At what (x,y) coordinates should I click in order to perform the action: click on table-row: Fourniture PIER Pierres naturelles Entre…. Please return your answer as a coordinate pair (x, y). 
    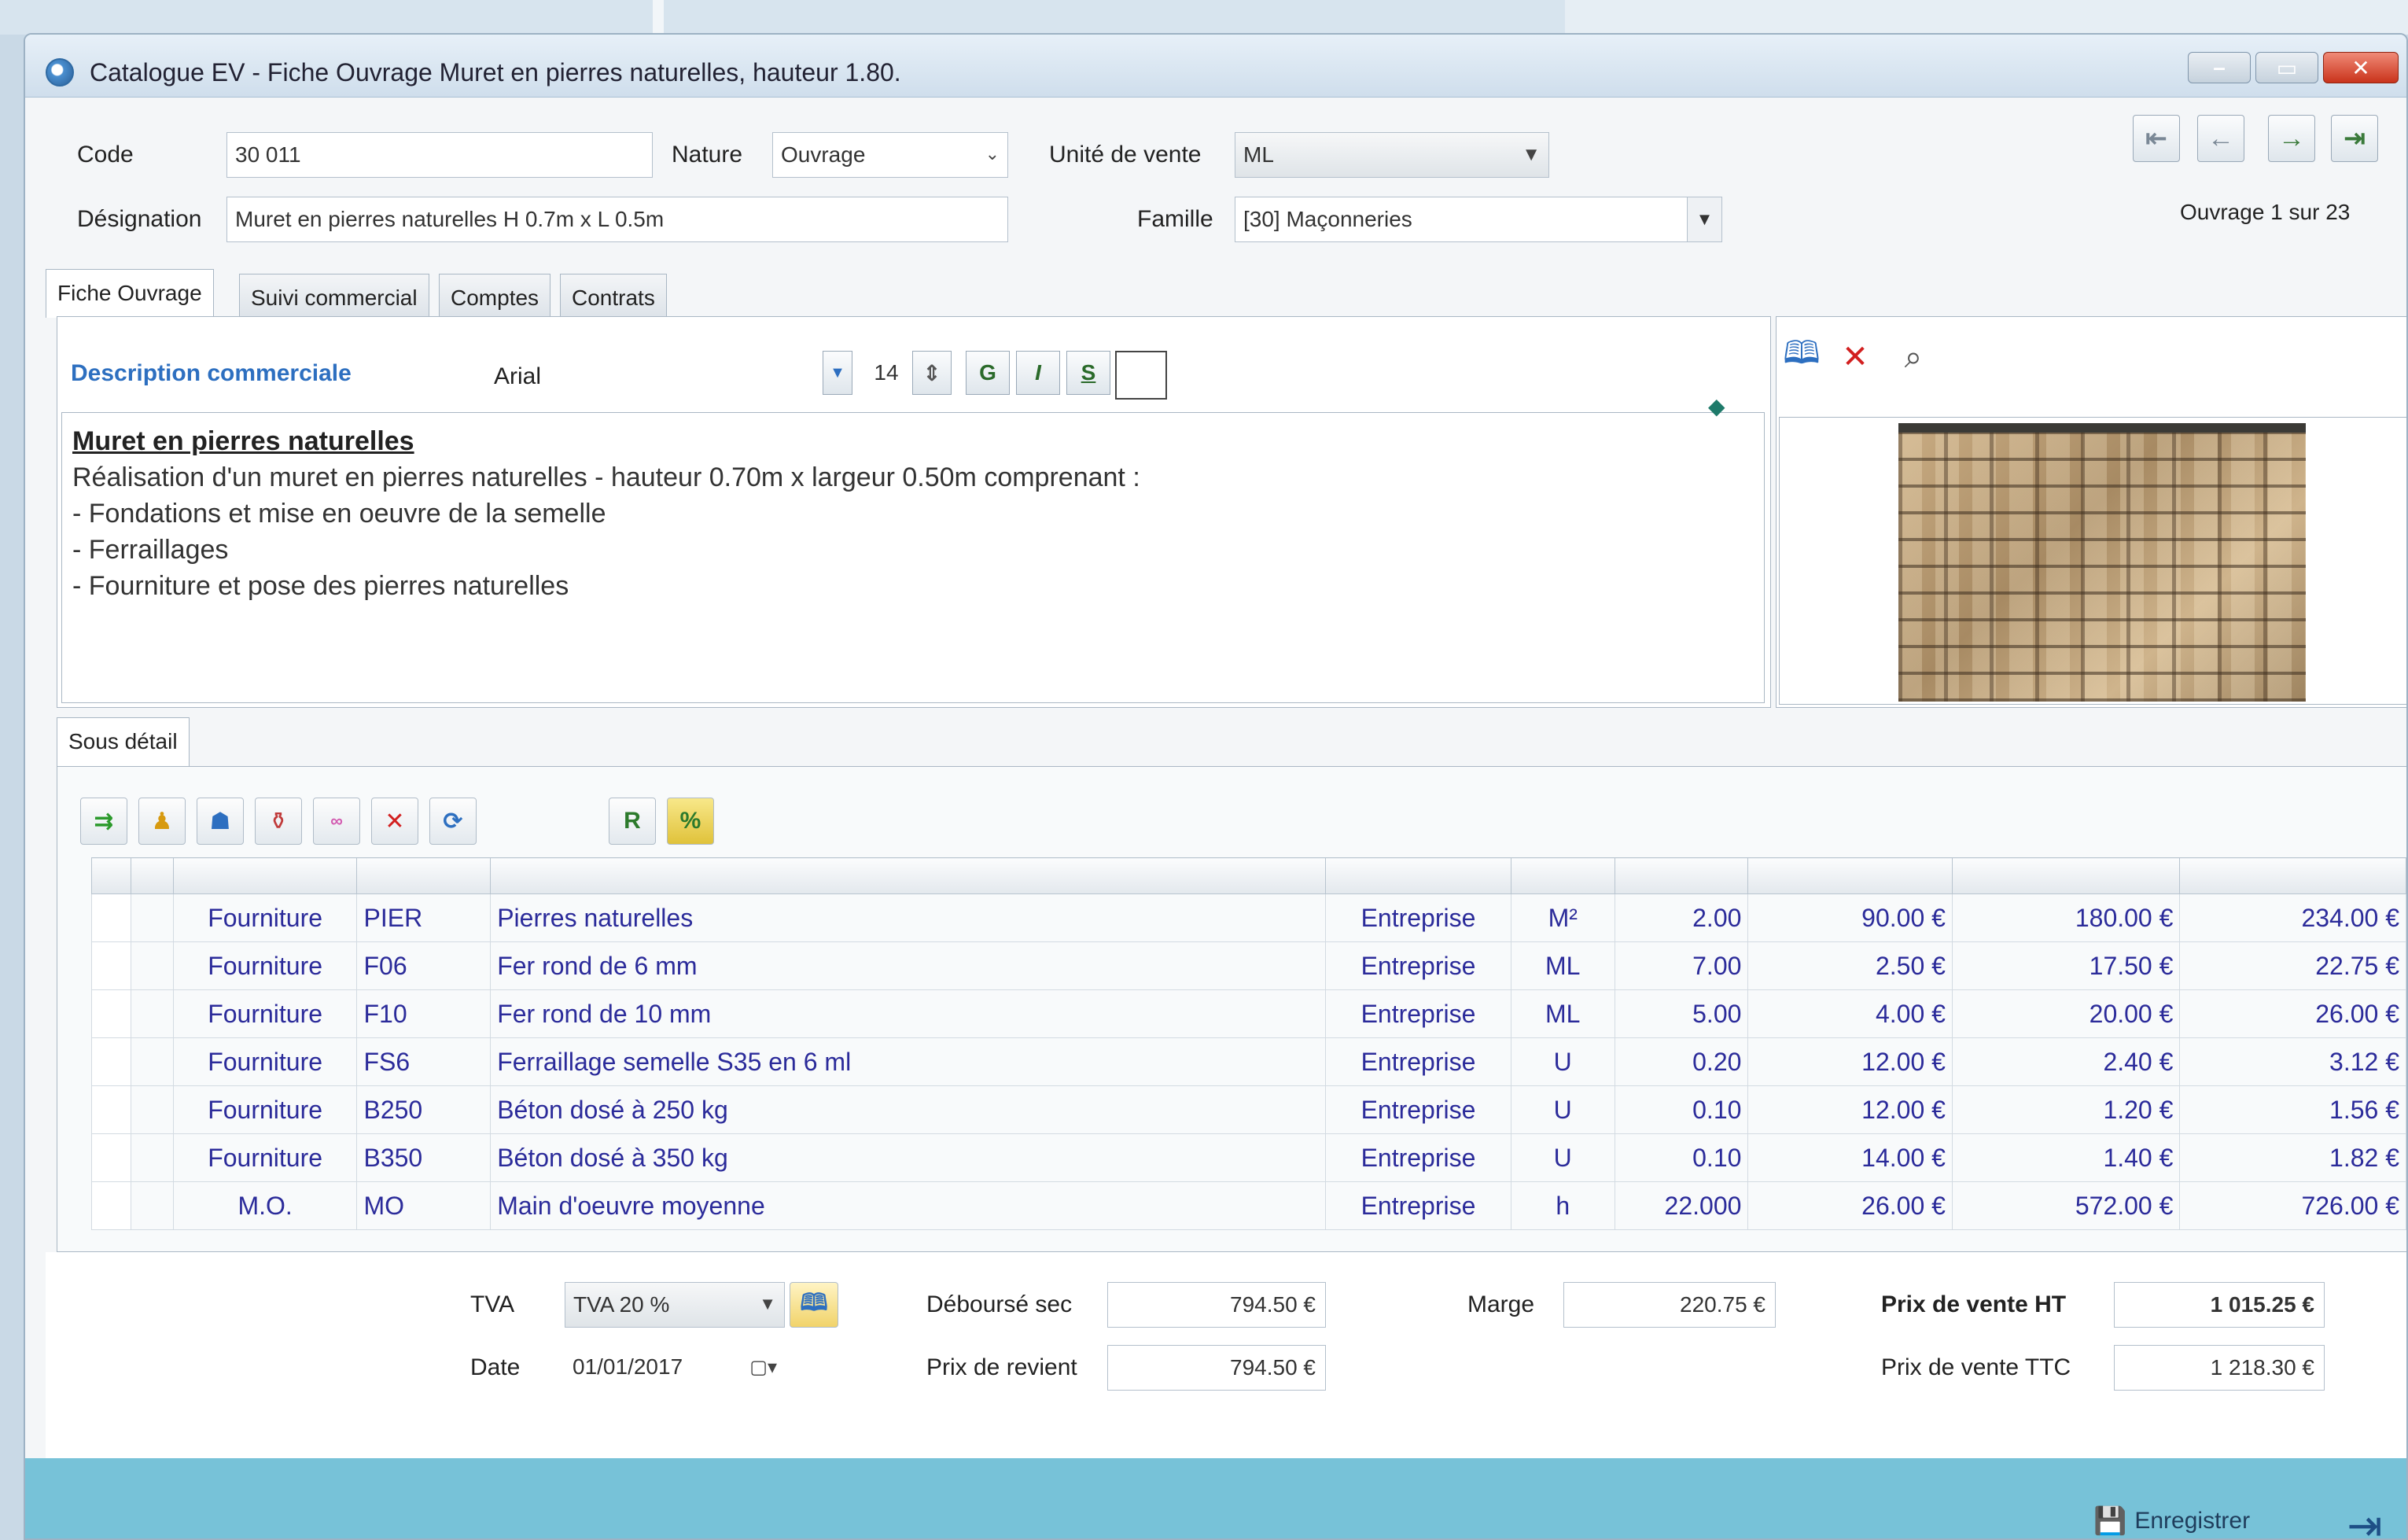
    Looking at the image, I should click on (1248, 917).